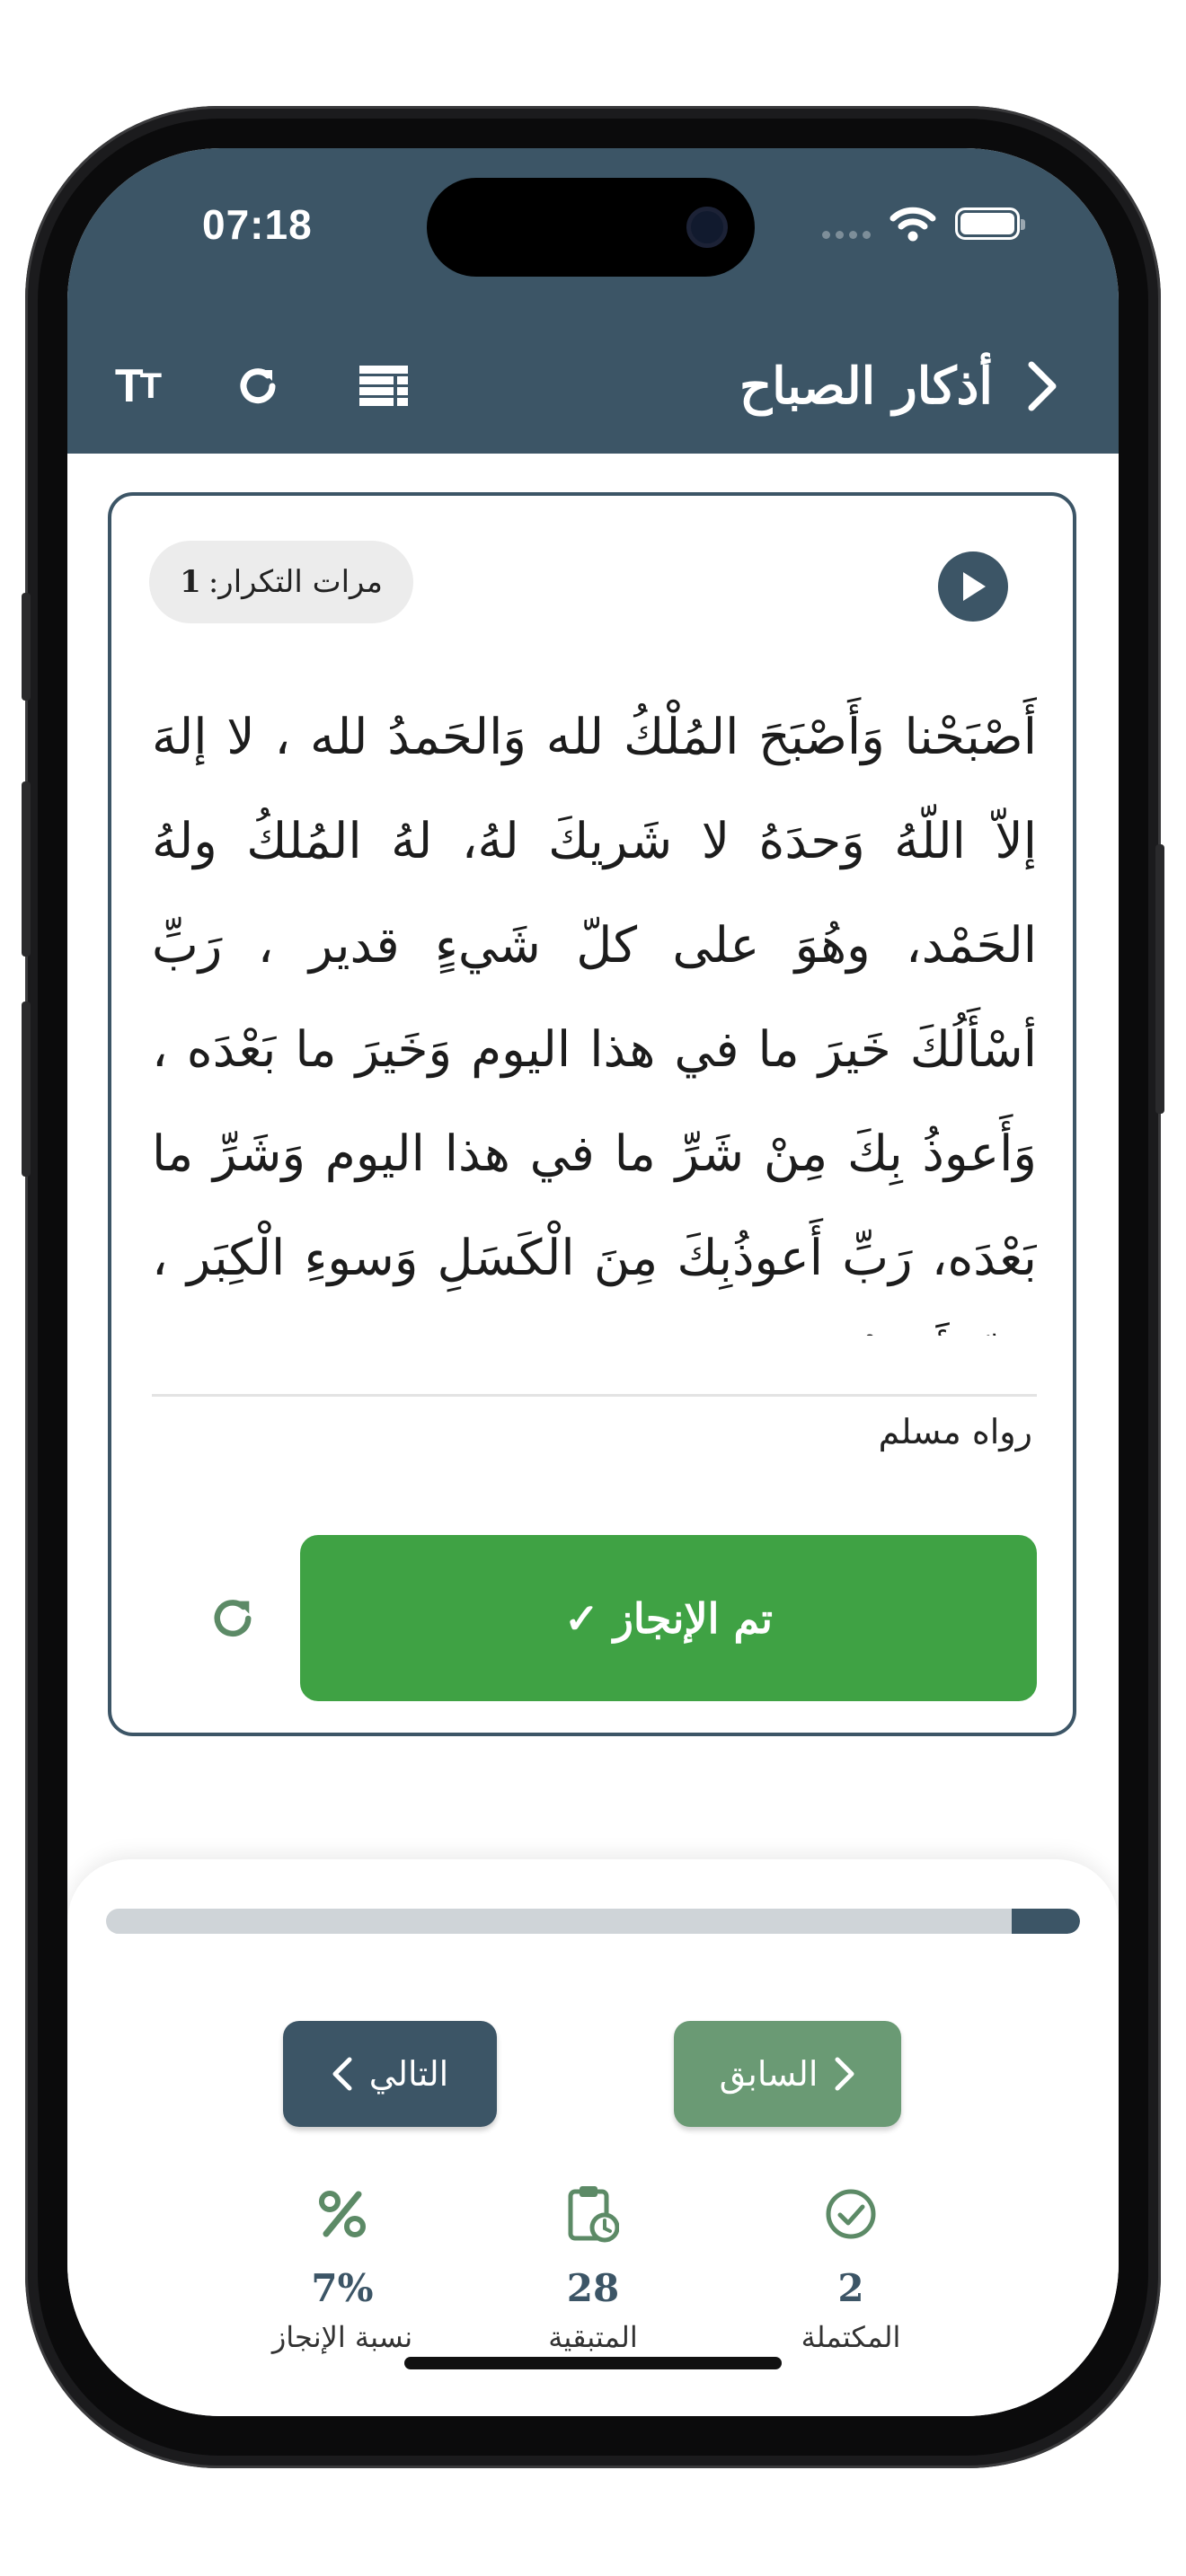 The width and height of the screenshot is (1186, 2576). I want to click on app-header: 07:18 TT أذكار الصباح, so click(593, 301).